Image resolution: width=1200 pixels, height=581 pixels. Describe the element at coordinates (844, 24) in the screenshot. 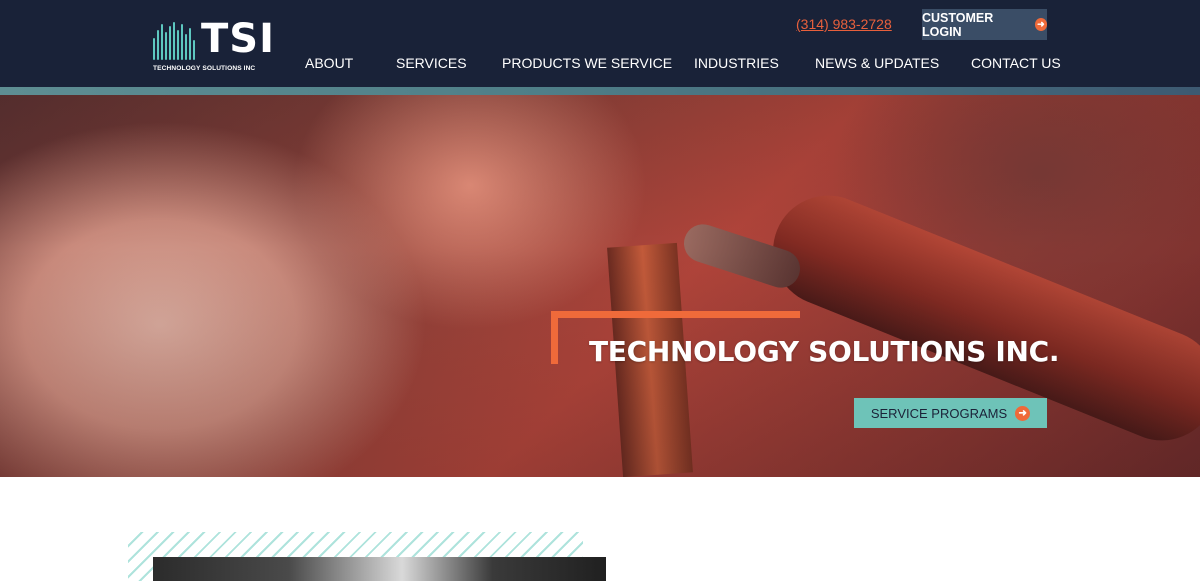

I see `phone-link: (314) 983-2728` at that location.